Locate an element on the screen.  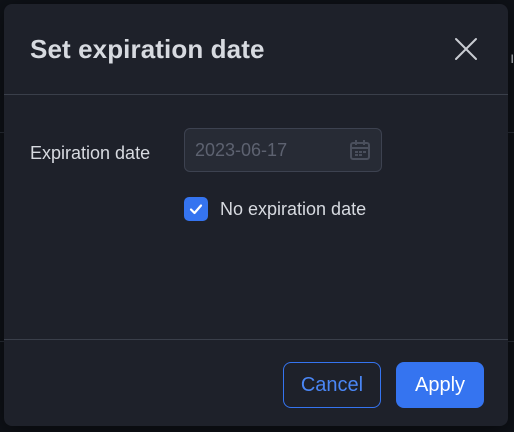
expiration-date-input is located at coordinates (270, 150).